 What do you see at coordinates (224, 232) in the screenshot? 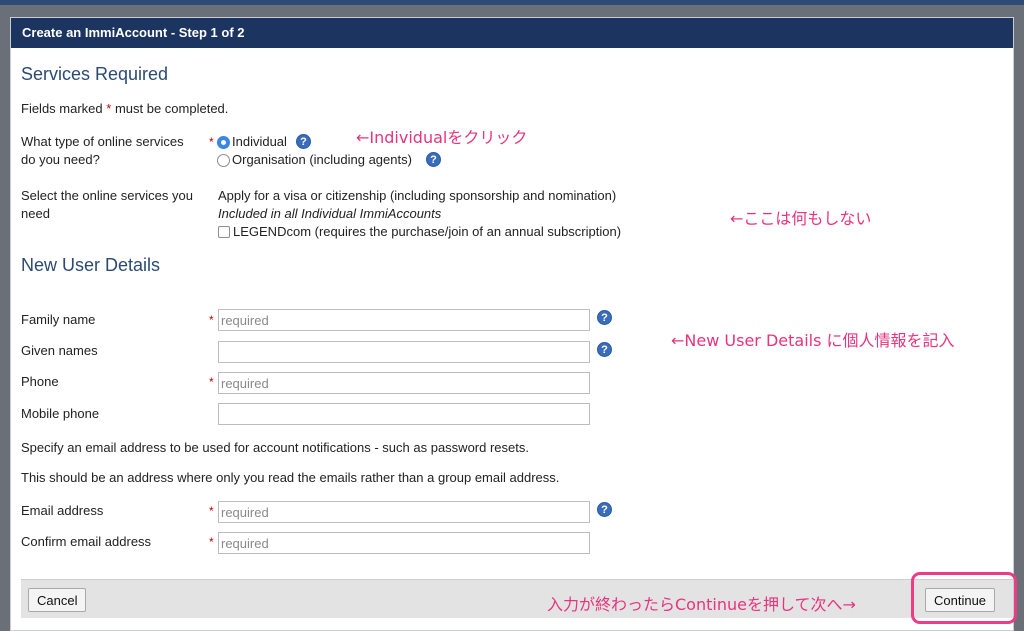
I see `legendcom-checkbox` at bounding box center [224, 232].